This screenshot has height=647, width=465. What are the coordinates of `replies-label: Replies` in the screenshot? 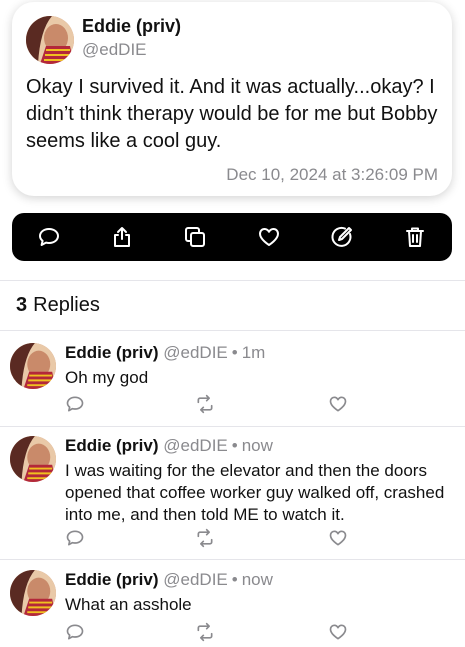 It's located at (66, 305).